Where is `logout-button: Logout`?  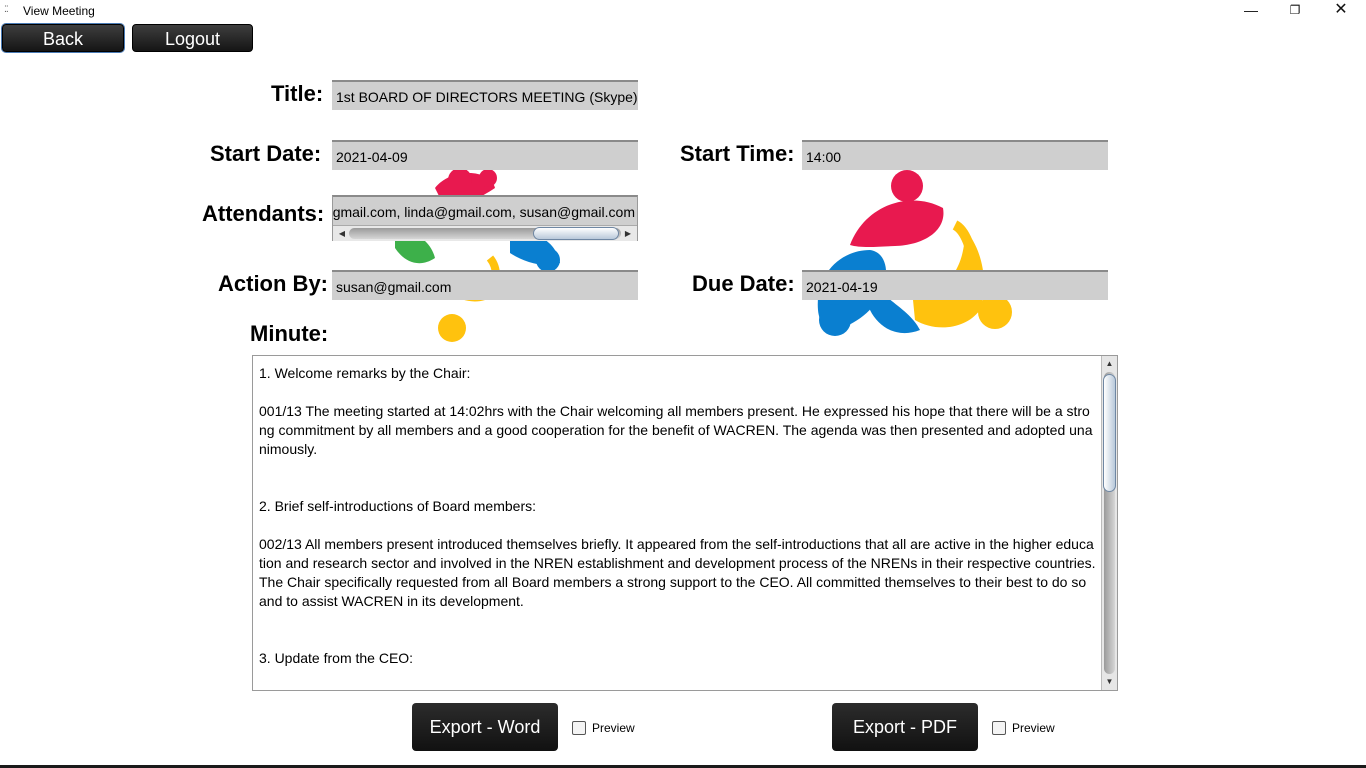
logout-button: Logout is located at coordinates (192, 38).